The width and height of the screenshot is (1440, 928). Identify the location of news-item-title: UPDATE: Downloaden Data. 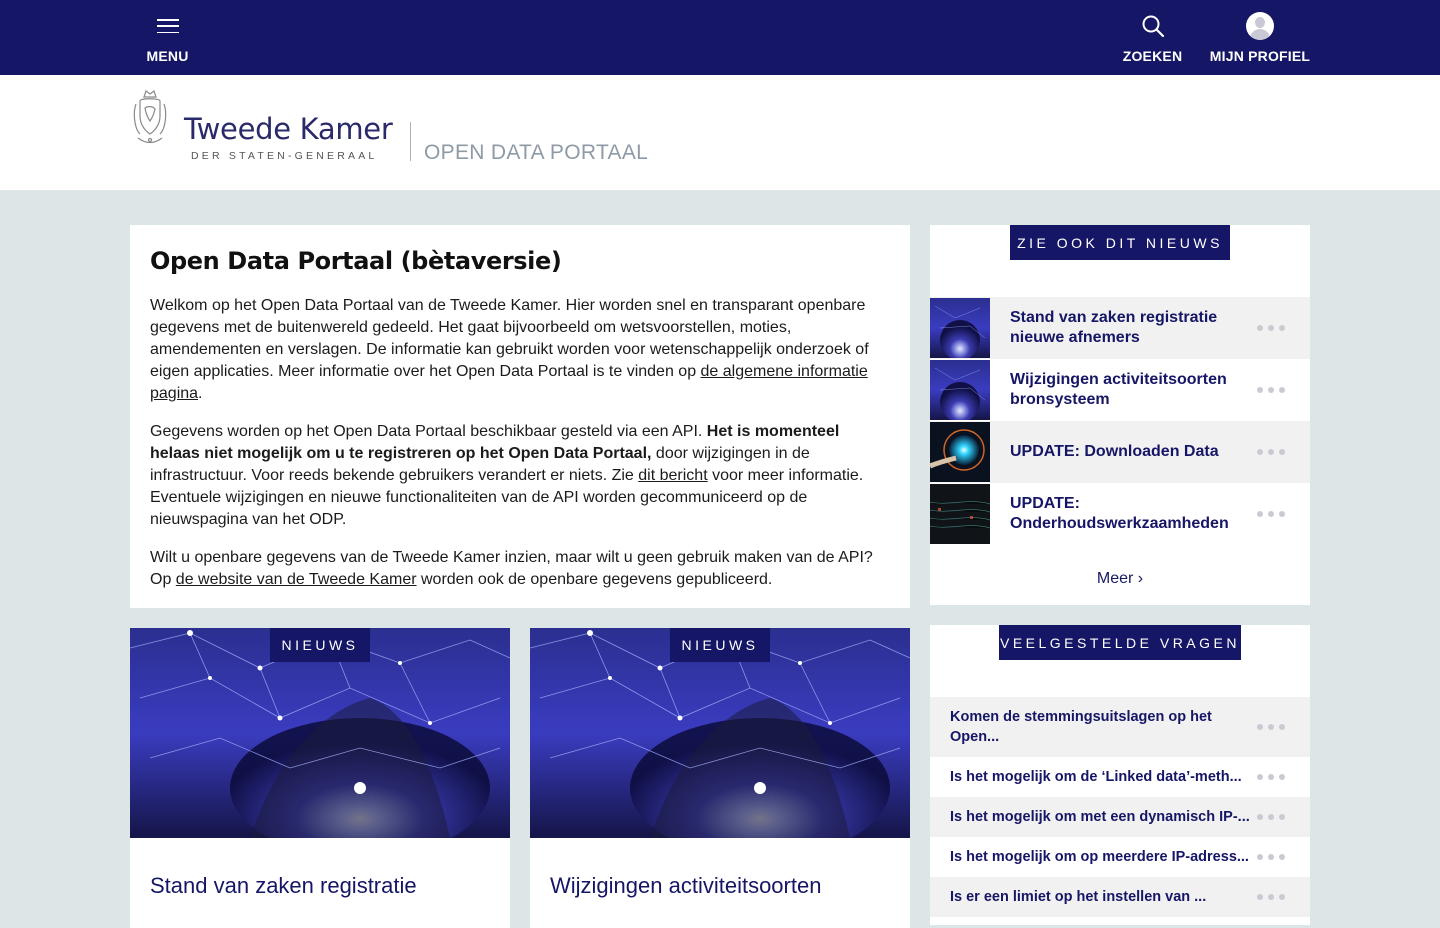
(1114, 451).